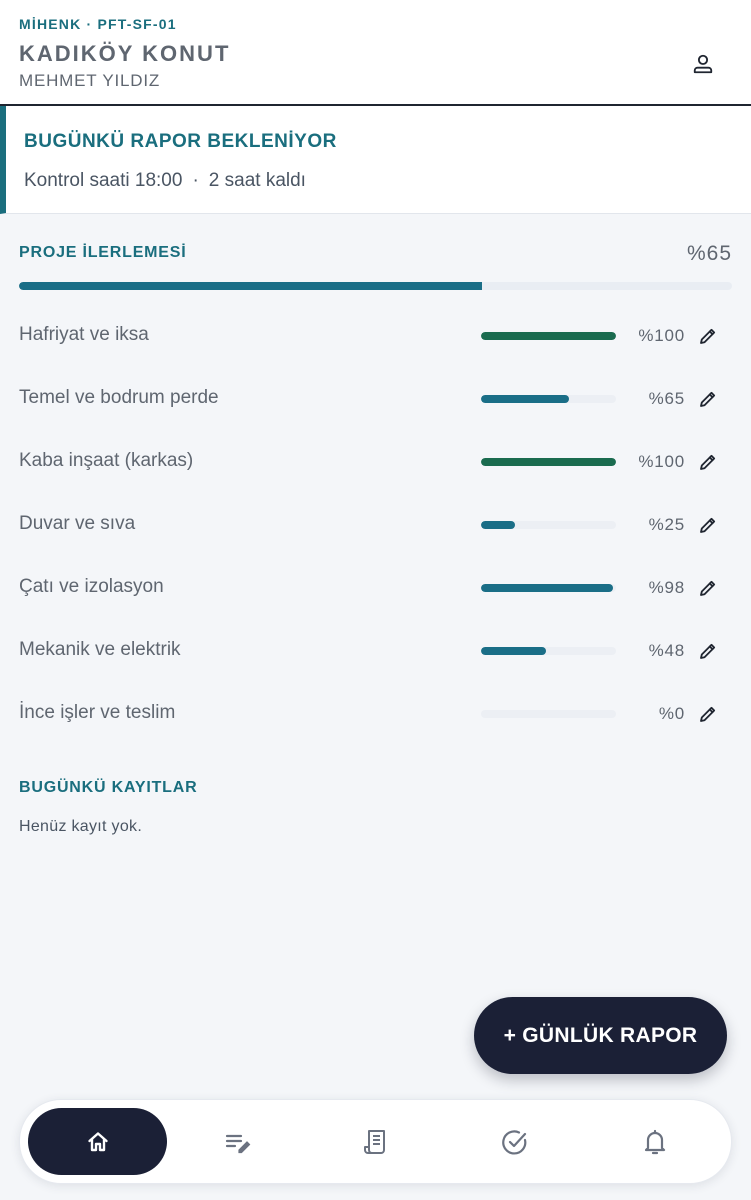 This screenshot has width=751, height=1200. What do you see at coordinates (375, 525) in the screenshot?
I see `phase-row: Duvar ve sıva %25` at bounding box center [375, 525].